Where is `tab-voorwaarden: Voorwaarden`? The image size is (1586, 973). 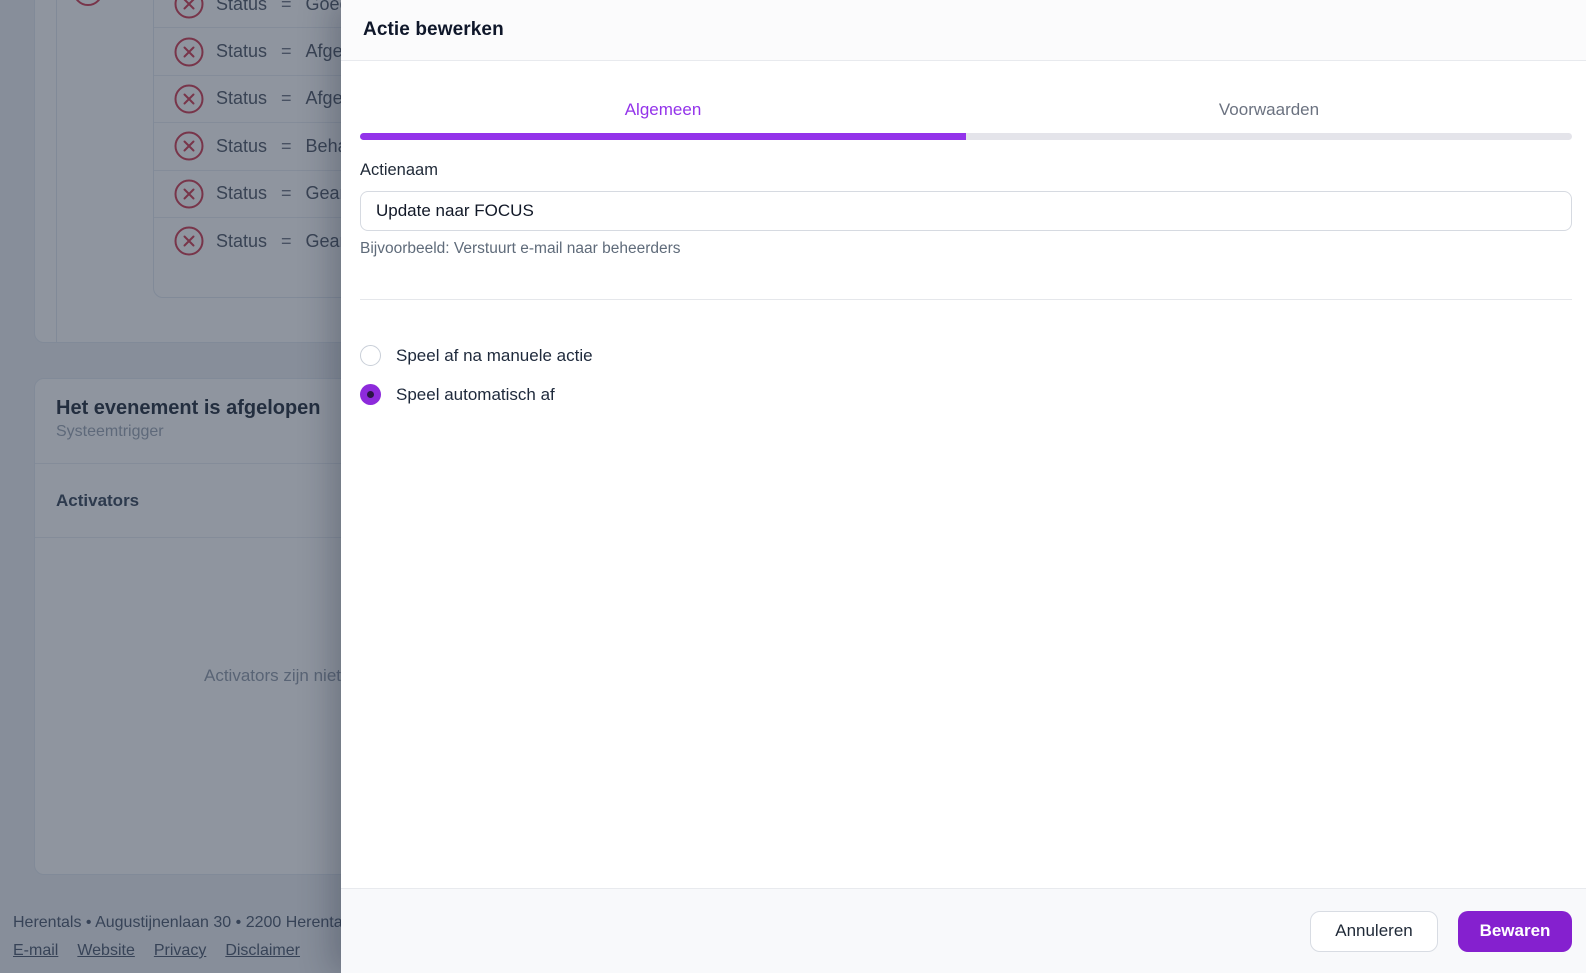
tab-voorwaarden: Voorwaarden is located at coordinates (1269, 120).